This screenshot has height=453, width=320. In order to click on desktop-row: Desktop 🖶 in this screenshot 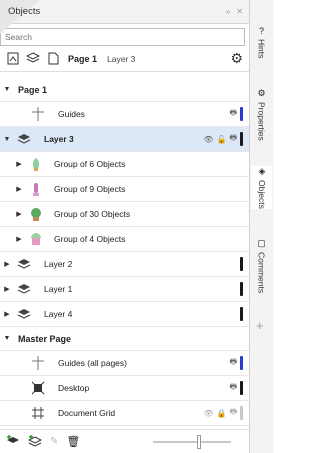, I will do `click(124, 388)`.